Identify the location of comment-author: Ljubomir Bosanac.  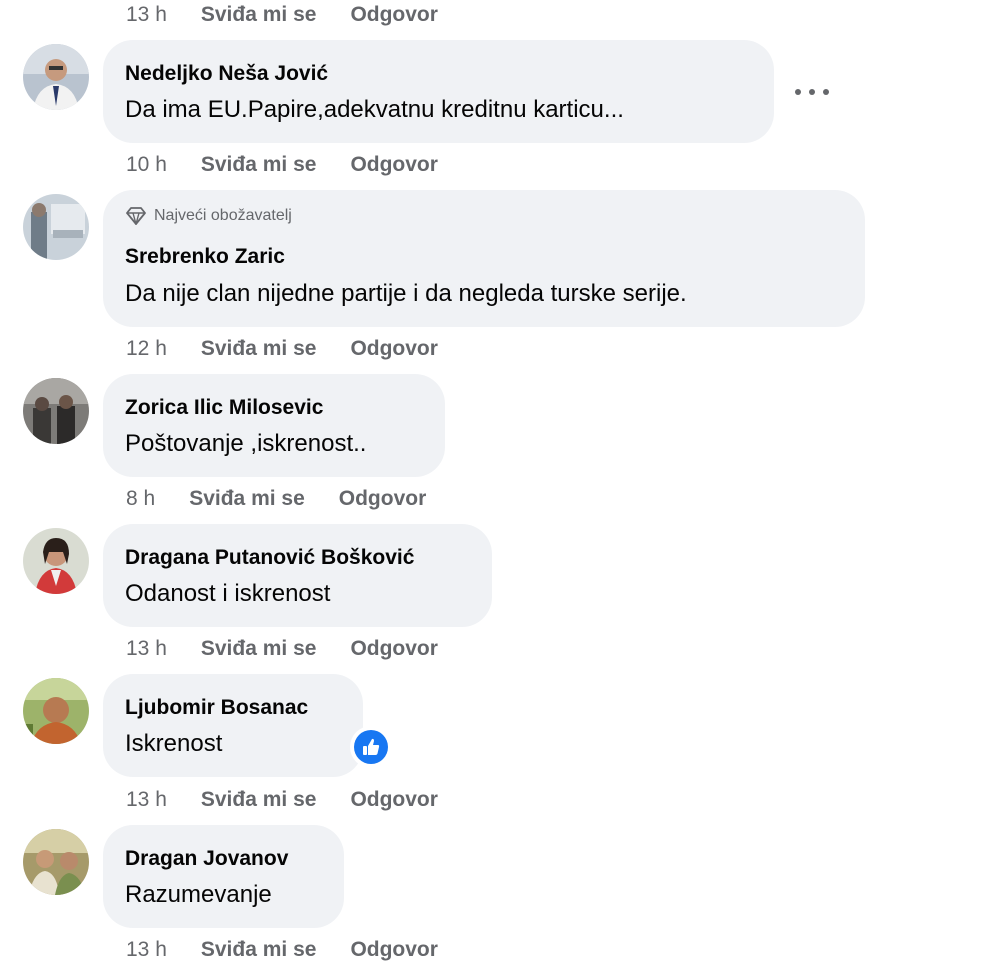
(216, 708).